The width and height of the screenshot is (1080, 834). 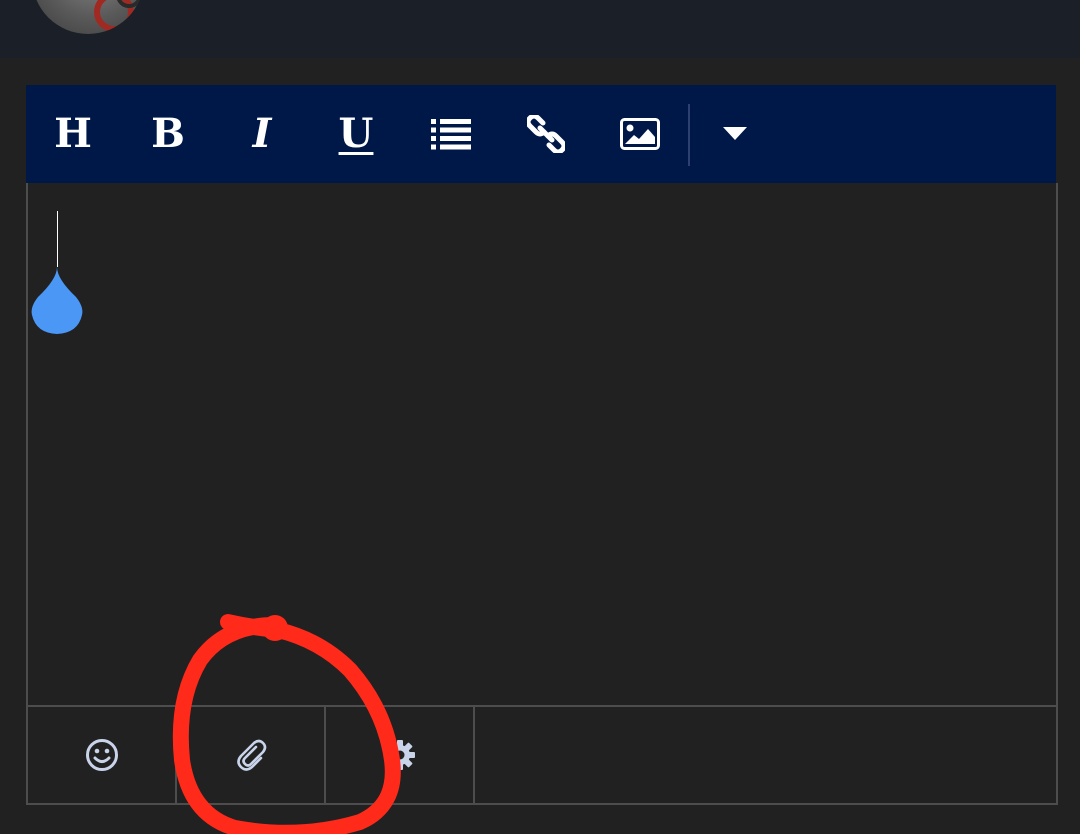 What do you see at coordinates (542, 754) in the screenshot?
I see `editor-action-bar` at bounding box center [542, 754].